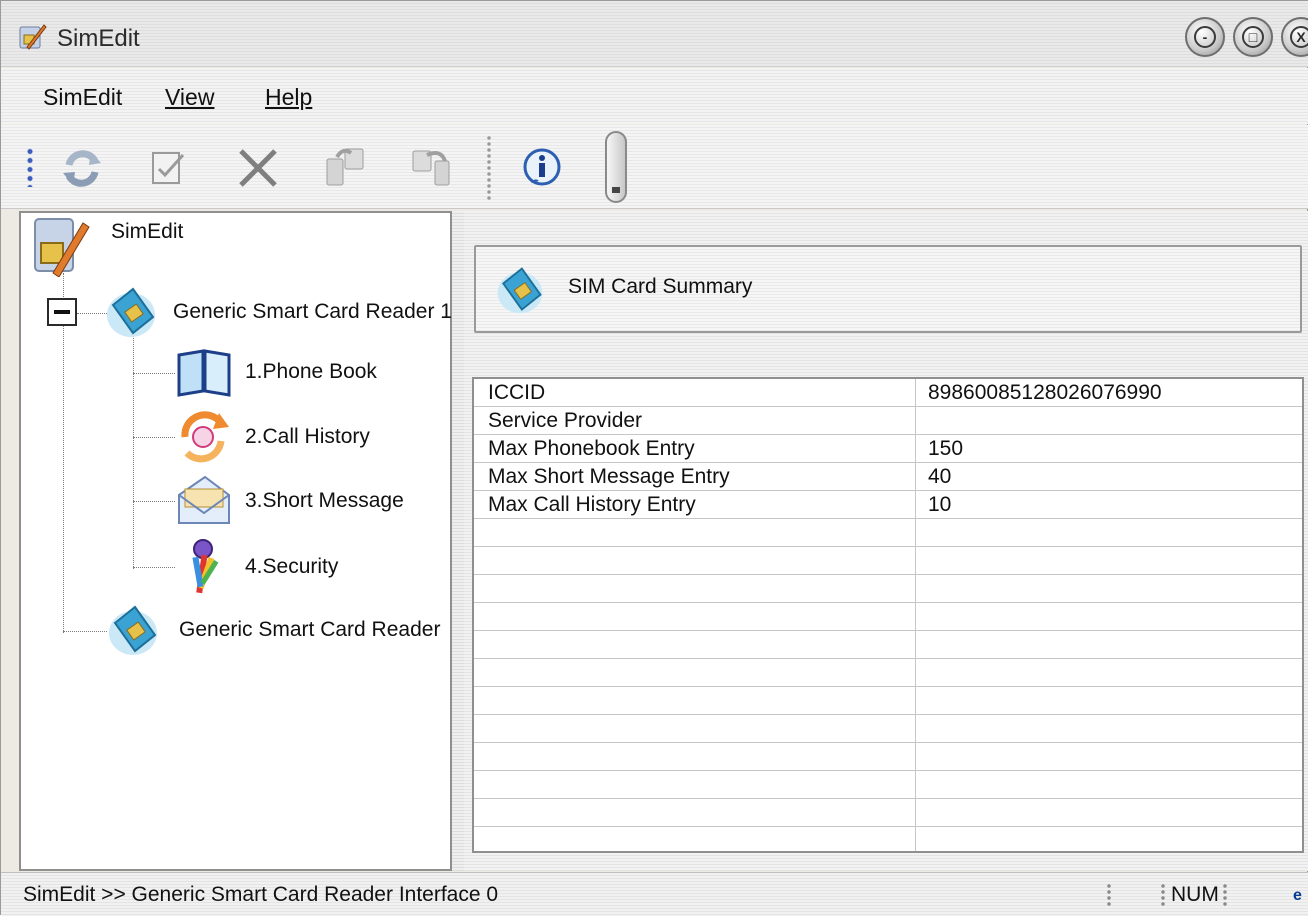  I want to click on delete-button, so click(258, 168).